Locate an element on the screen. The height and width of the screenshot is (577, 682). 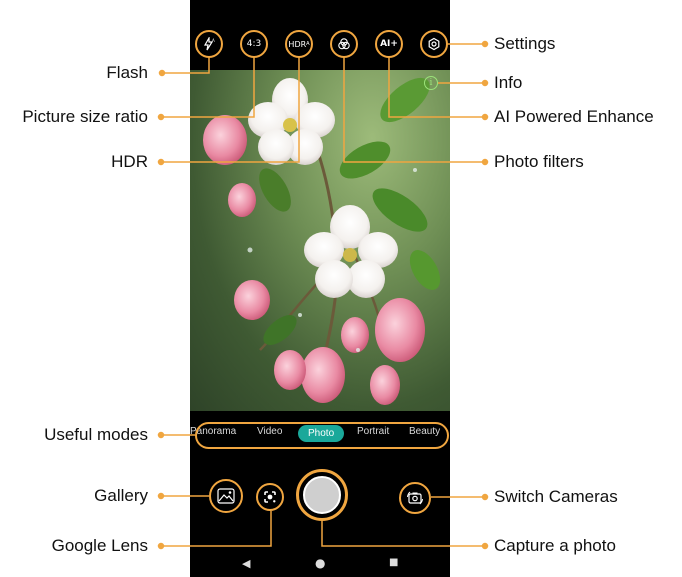
label-lens: Google Lens is located at coordinates (99, 545).